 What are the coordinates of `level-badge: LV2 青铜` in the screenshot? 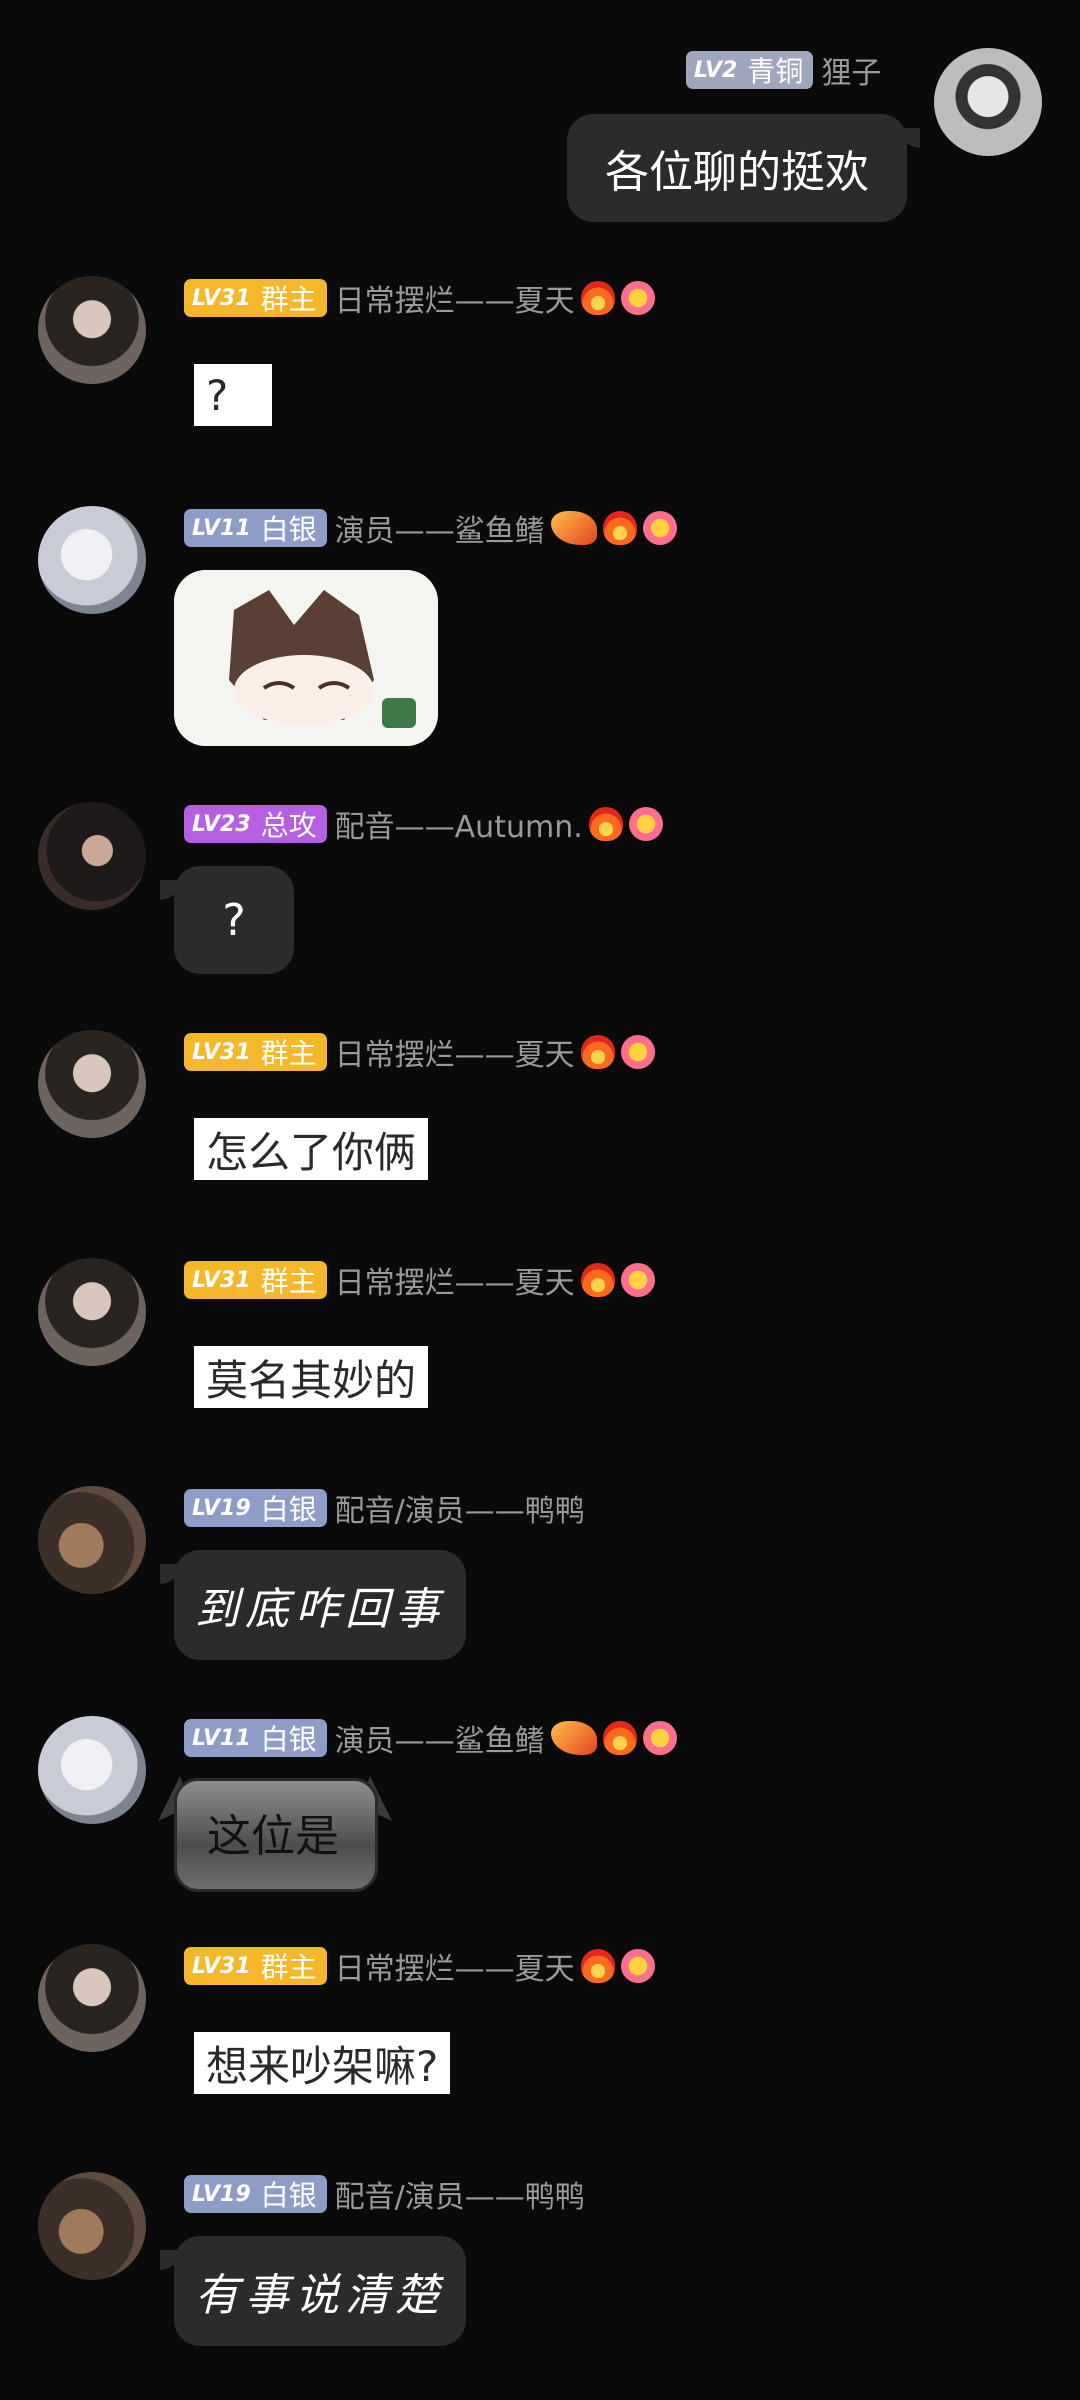 It's located at (750, 70).